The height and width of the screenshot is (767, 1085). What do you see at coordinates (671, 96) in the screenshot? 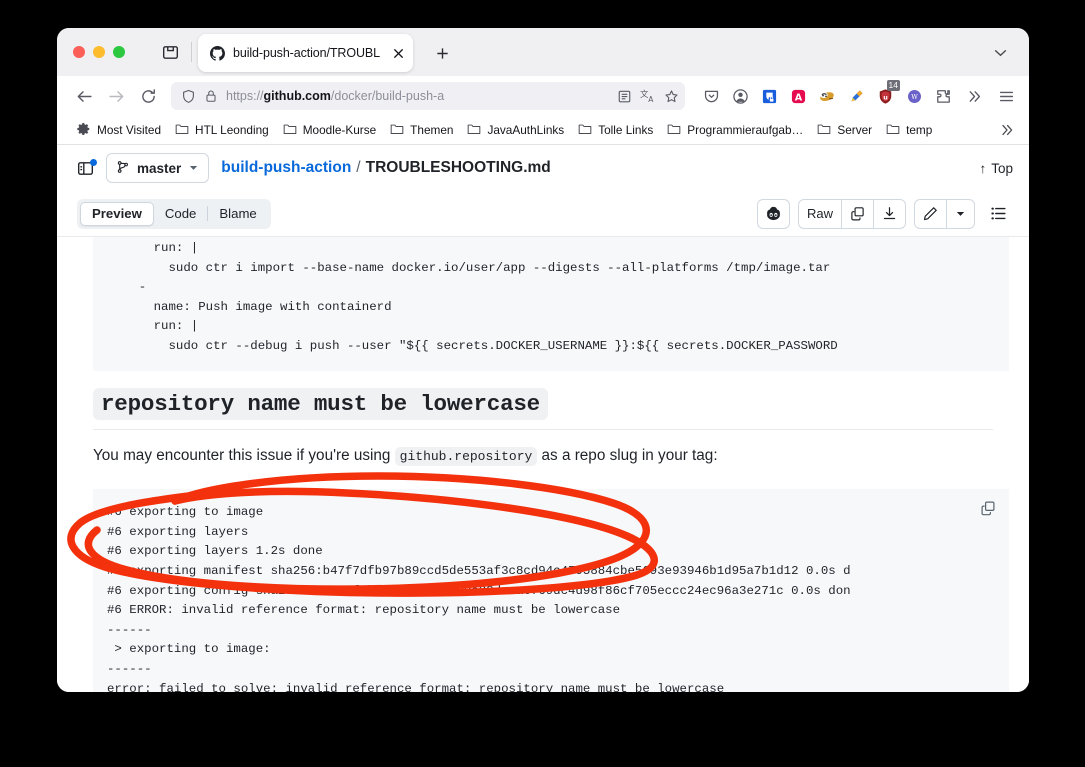
I see `star-icon` at bounding box center [671, 96].